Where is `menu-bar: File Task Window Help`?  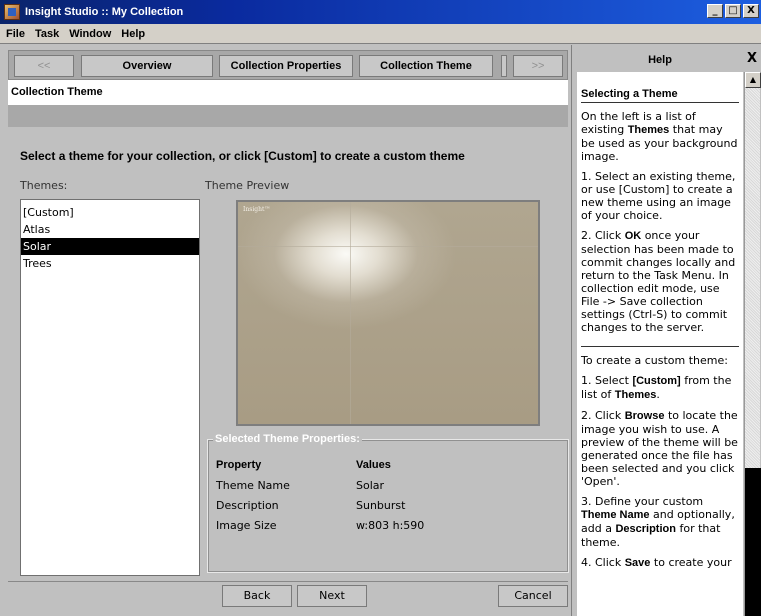 menu-bar: File Task Window Help is located at coordinates (380, 34).